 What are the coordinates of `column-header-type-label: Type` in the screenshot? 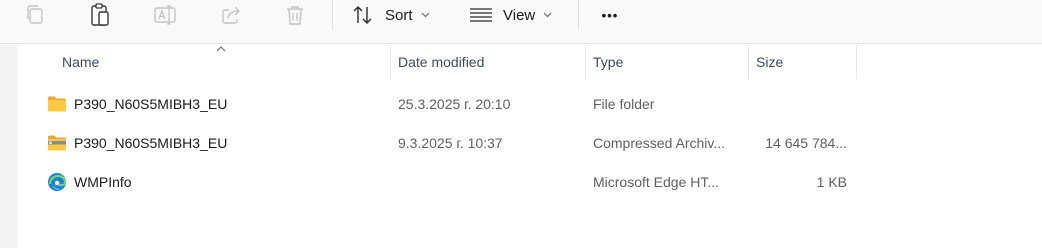 It's located at (608, 62).